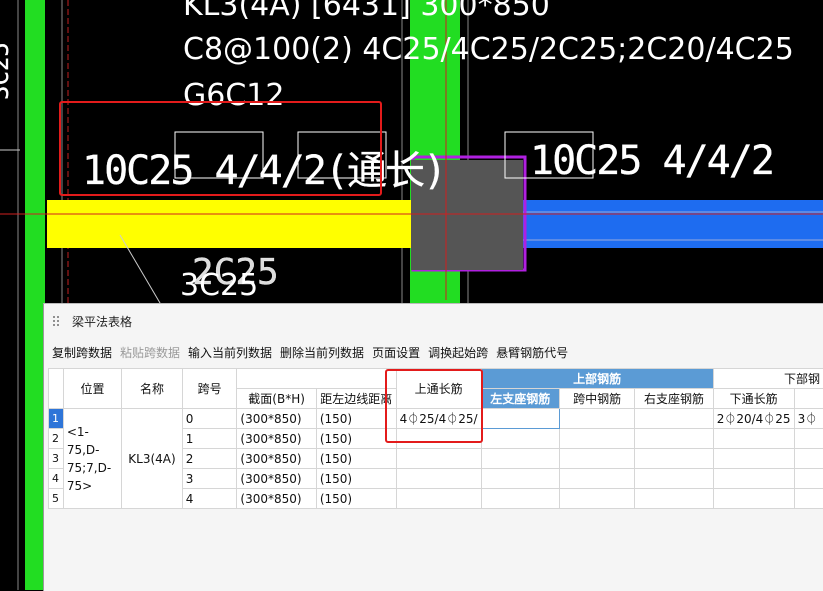 The width and height of the screenshot is (823, 591). Describe the element at coordinates (532, 352) in the screenshot. I see `cantilever-code-button: 悬臂钢筋代号` at that location.